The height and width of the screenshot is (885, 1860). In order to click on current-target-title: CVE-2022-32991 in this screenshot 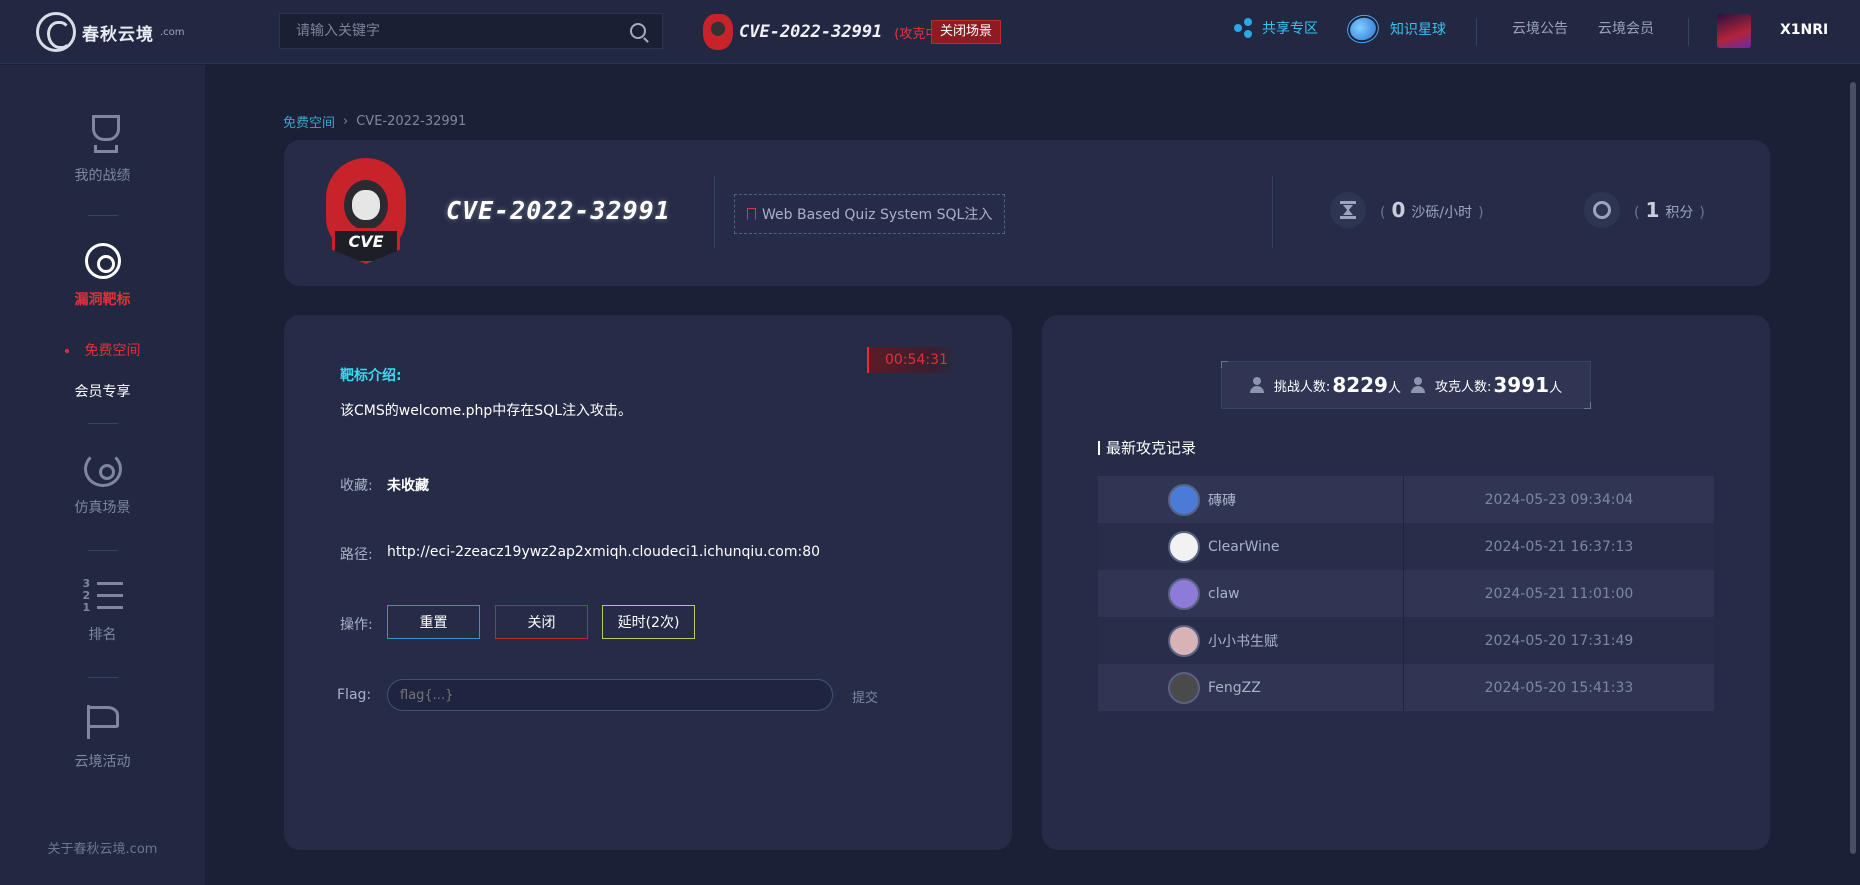, I will do `click(811, 32)`.